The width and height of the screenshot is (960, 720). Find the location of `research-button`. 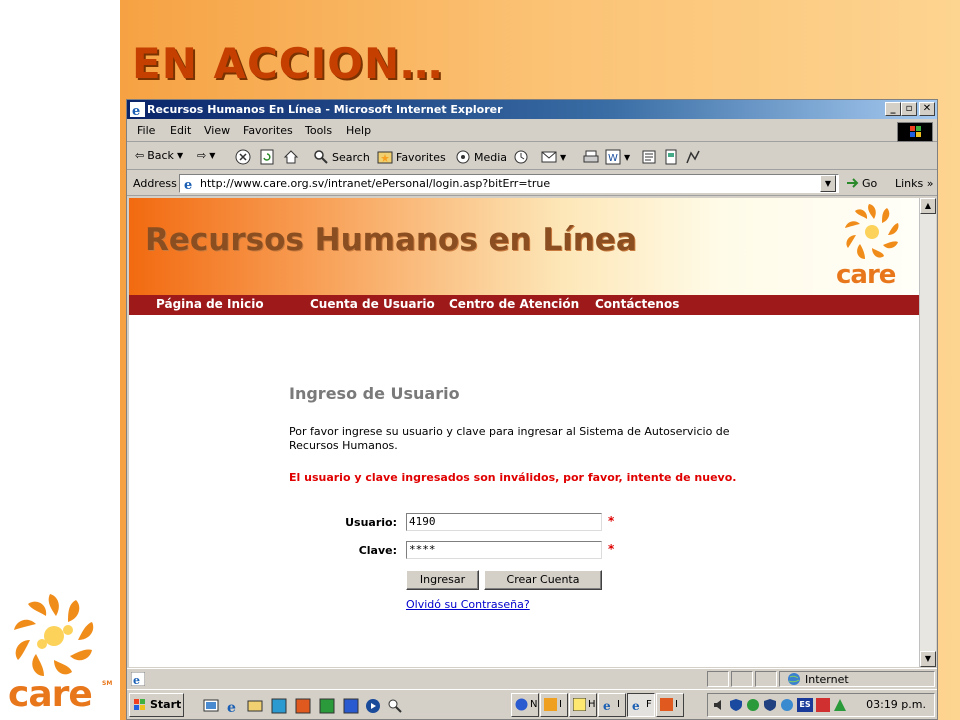

research-button is located at coordinates (693, 157).